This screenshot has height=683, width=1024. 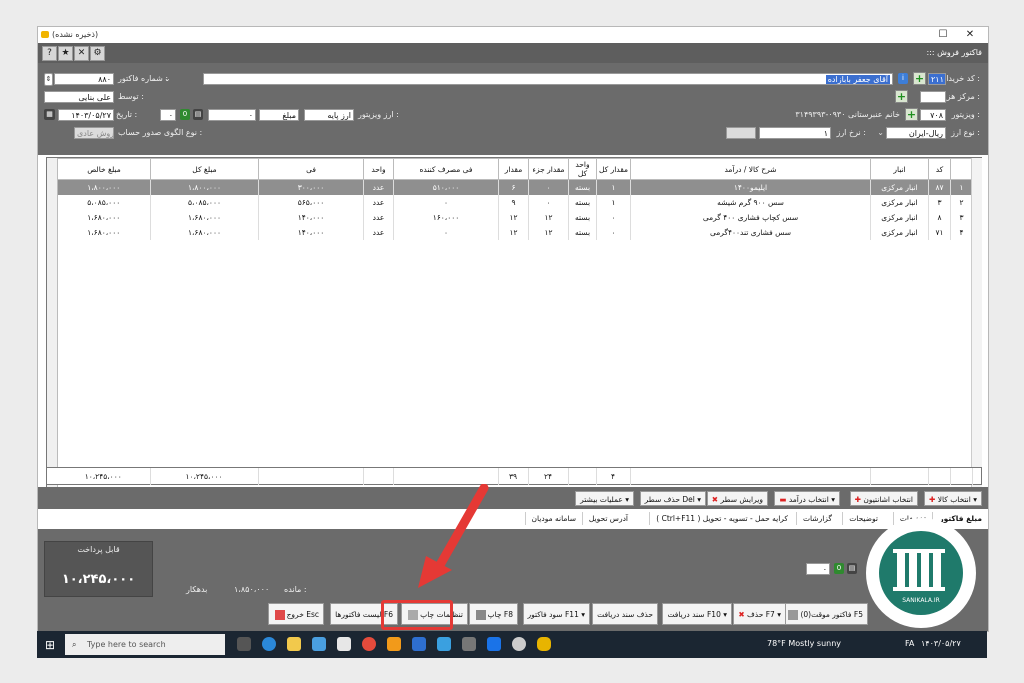 What do you see at coordinates (903, 78) in the screenshot?
I see `info-icon: i` at bounding box center [903, 78].